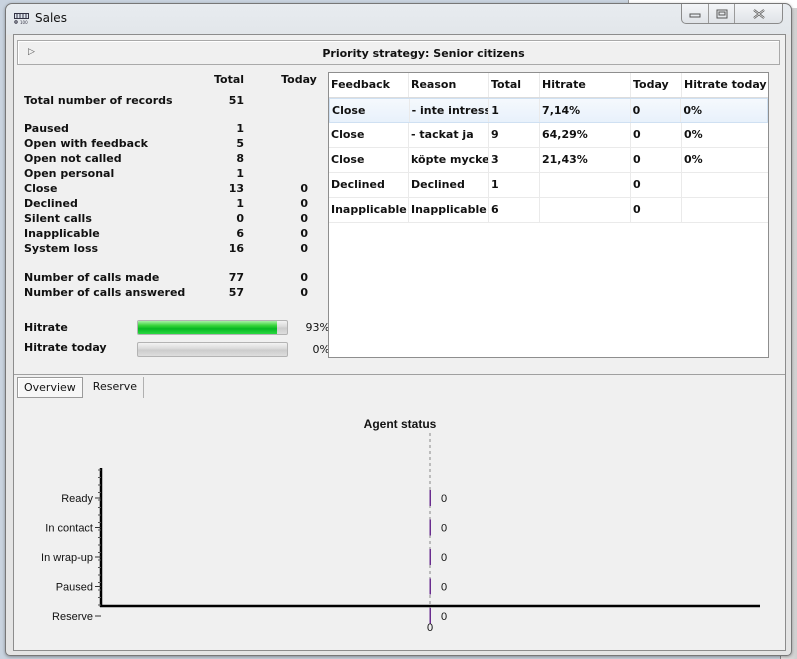 This screenshot has width=797, height=659. I want to click on stat-label: Number of calls answered, so click(105, 292).